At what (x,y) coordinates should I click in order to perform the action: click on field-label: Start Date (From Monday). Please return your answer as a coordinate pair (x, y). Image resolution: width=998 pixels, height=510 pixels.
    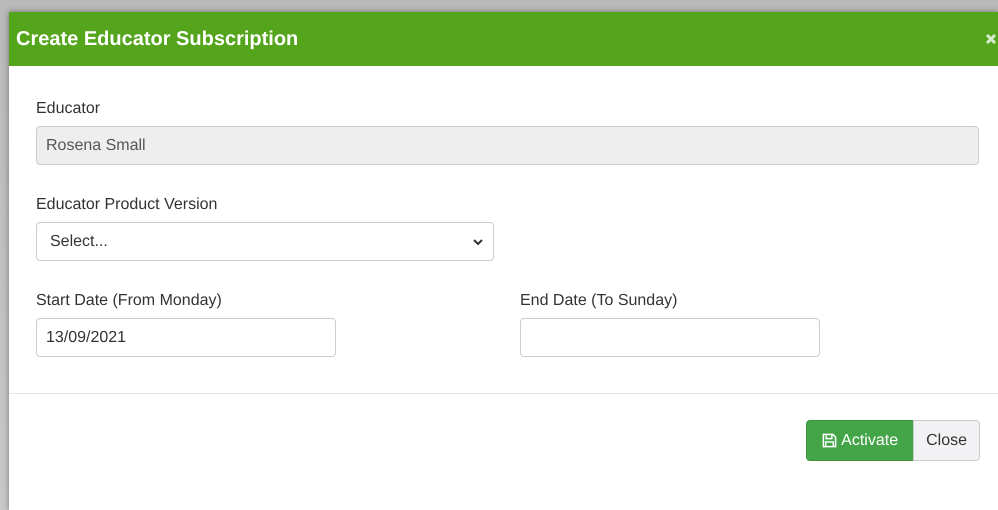
    Looking at the image, I should click on (129, 301).